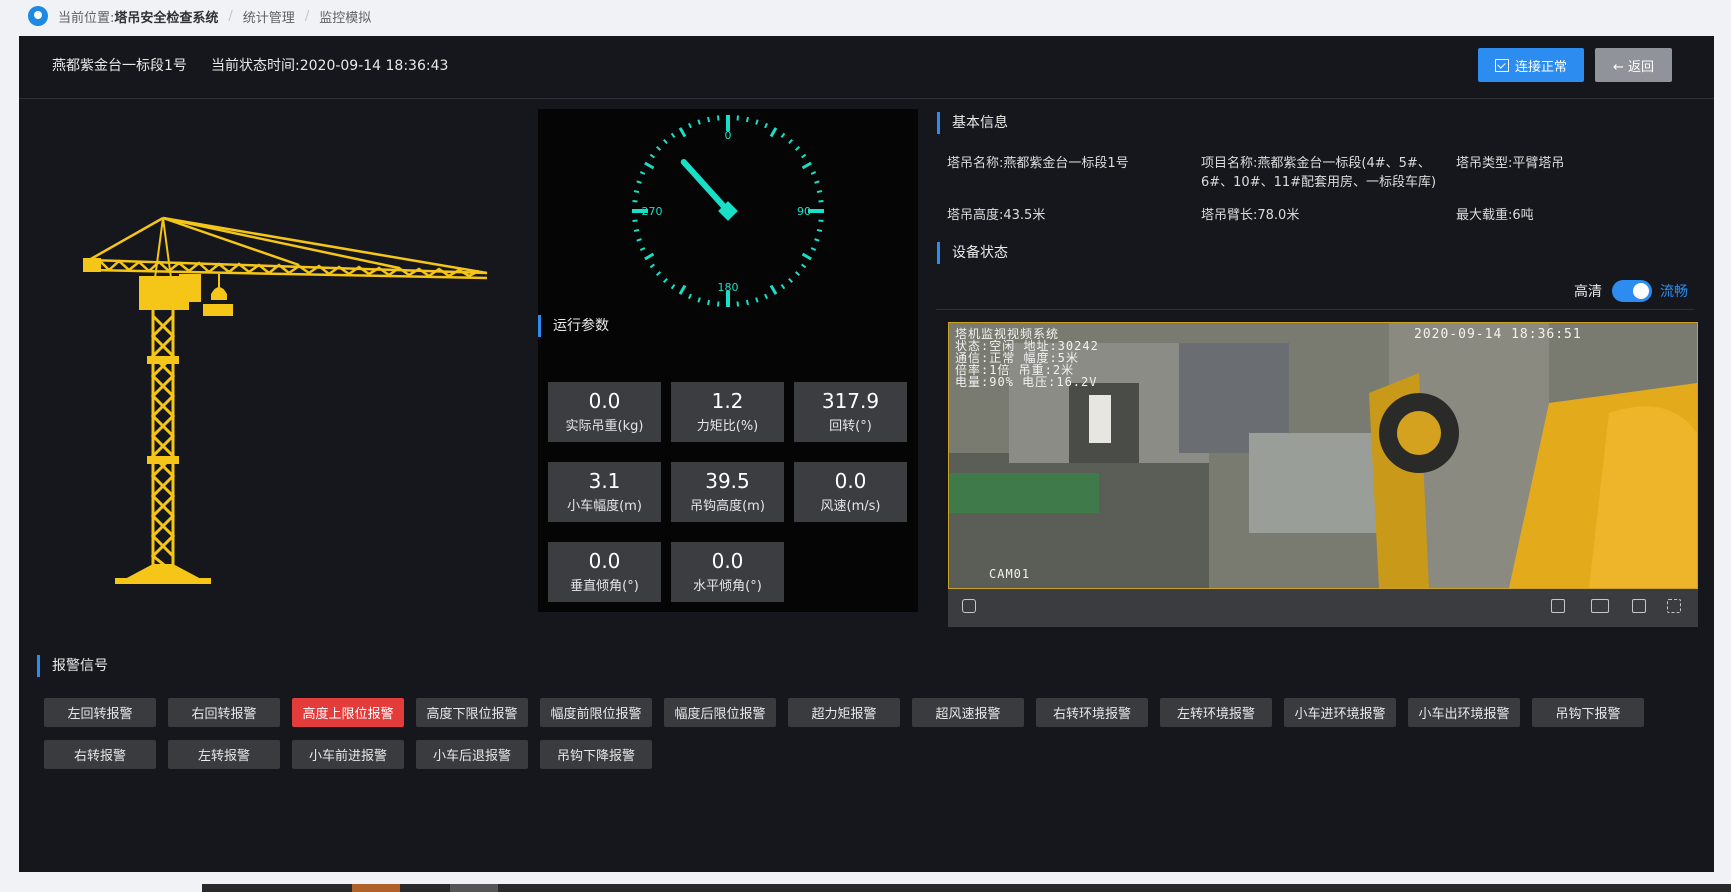  Describe the element at coordinates (1639, 606) in the screenshot. I see `fit-screen-icon` at that location.